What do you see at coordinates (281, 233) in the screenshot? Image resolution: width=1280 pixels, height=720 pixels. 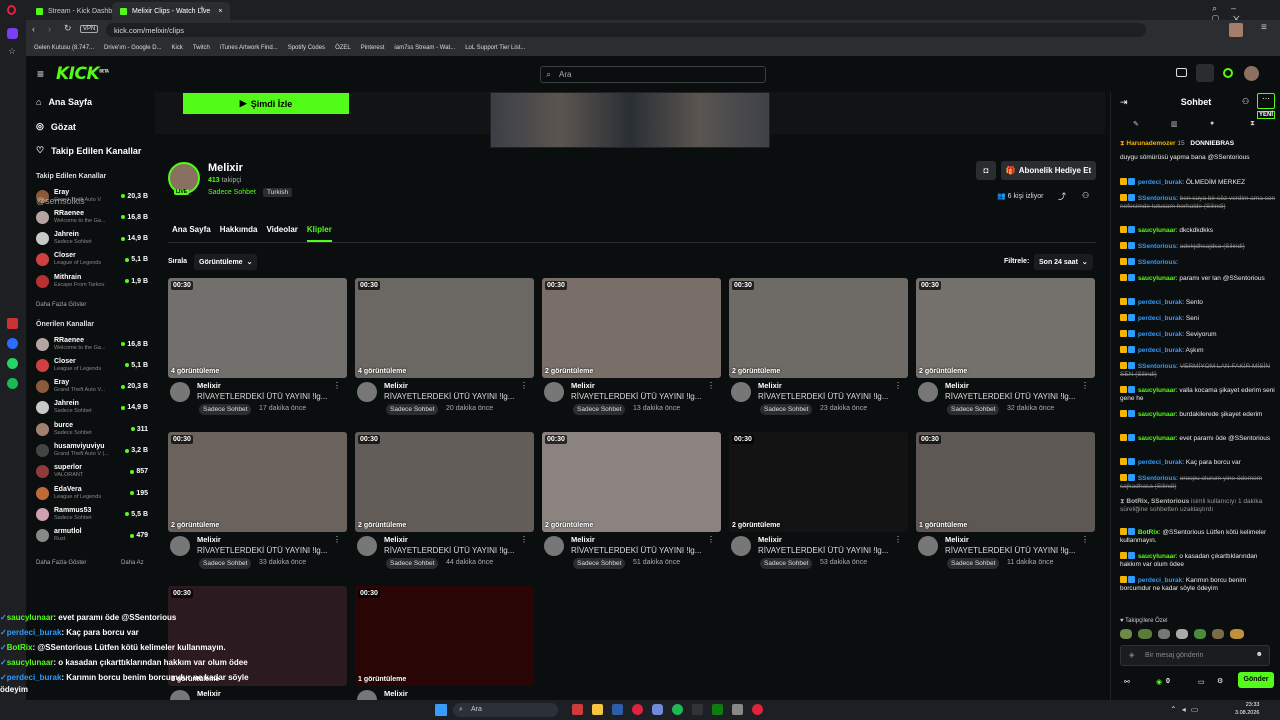 I see `tab-videos: Videolar` at bounding box center [281, 233].